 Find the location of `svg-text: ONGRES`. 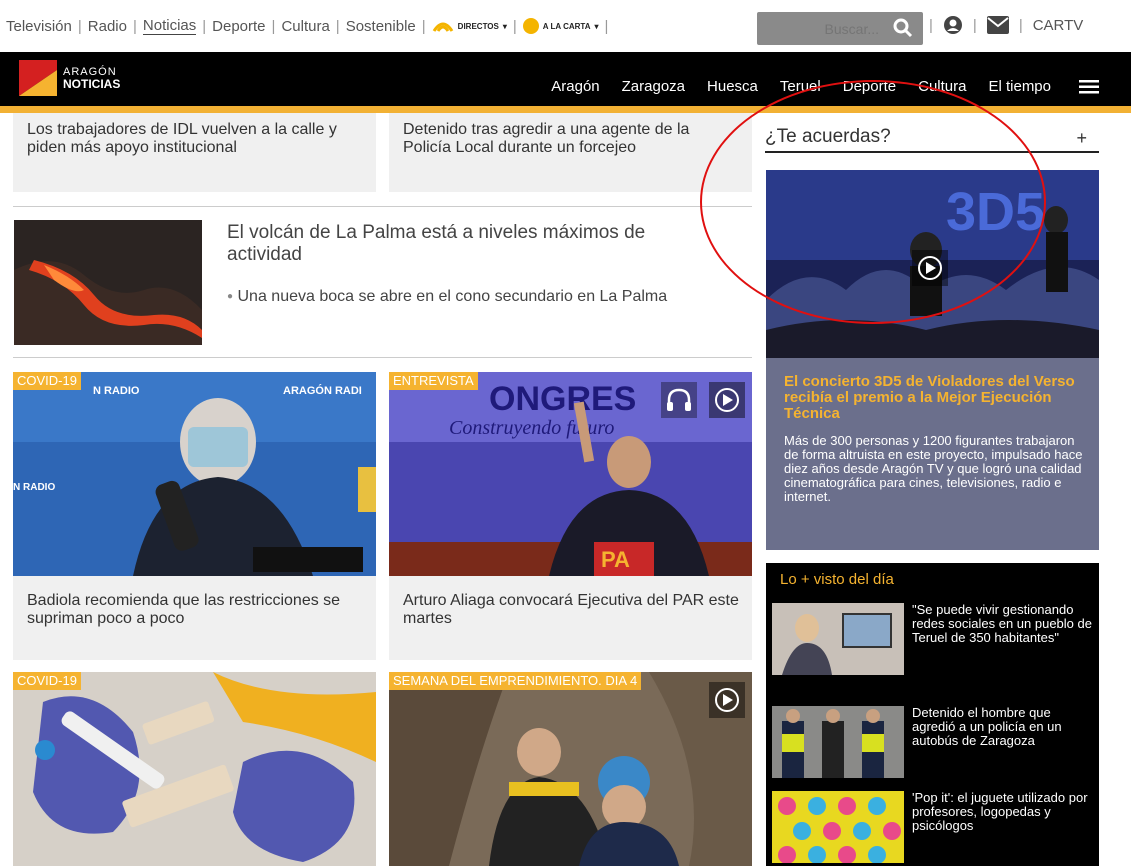

svg-text: ONGRES is located at coordinates (562, 399).